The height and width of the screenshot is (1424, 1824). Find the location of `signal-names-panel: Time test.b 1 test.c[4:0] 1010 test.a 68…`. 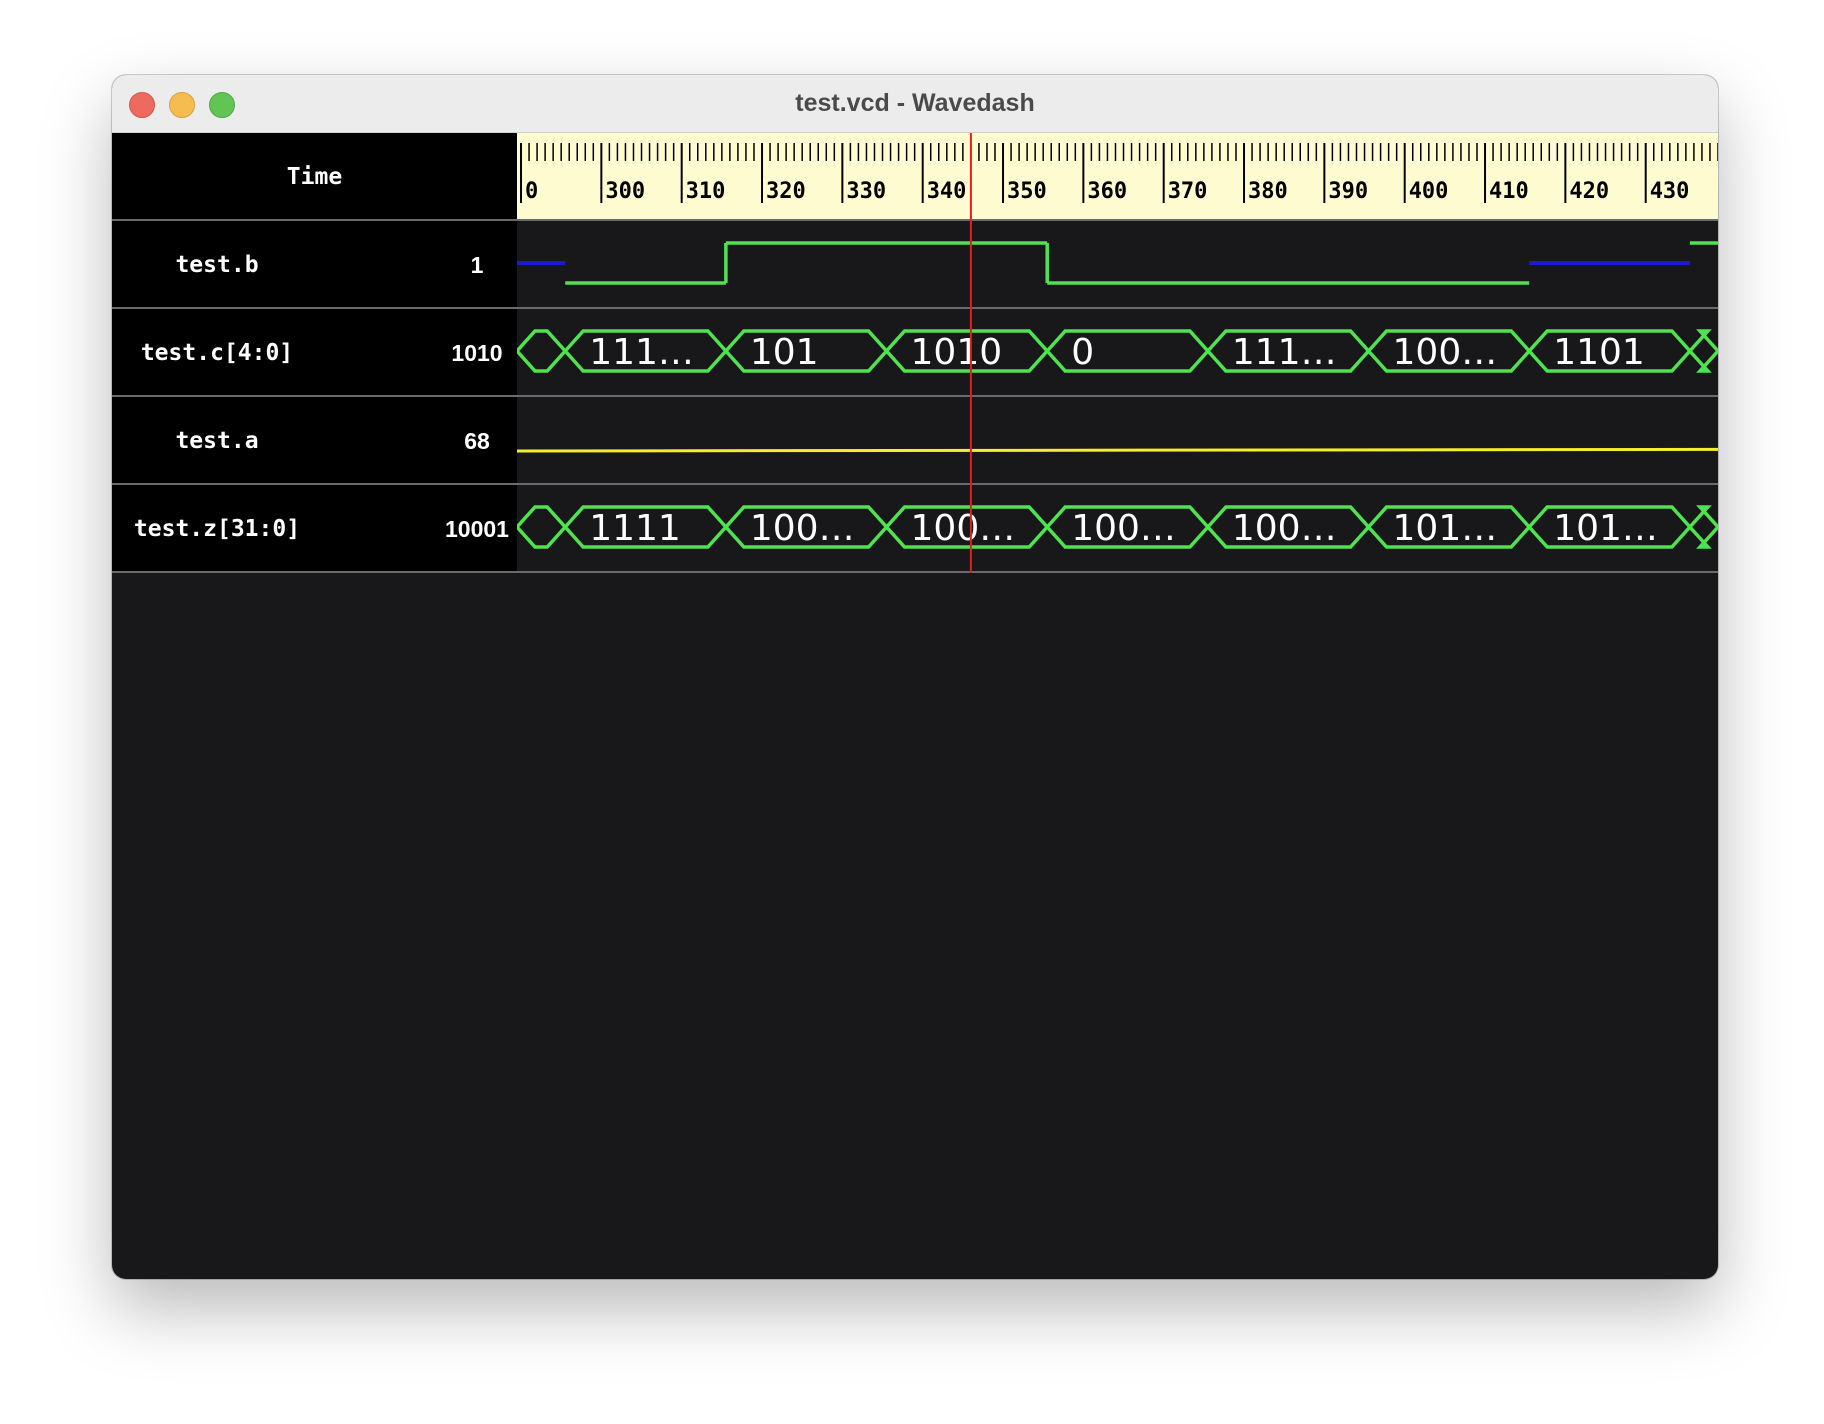

signal-names-panel: Time test.b 1 test.c[4:0] 1010 test.a 68… is located at coordinates (314, 353).